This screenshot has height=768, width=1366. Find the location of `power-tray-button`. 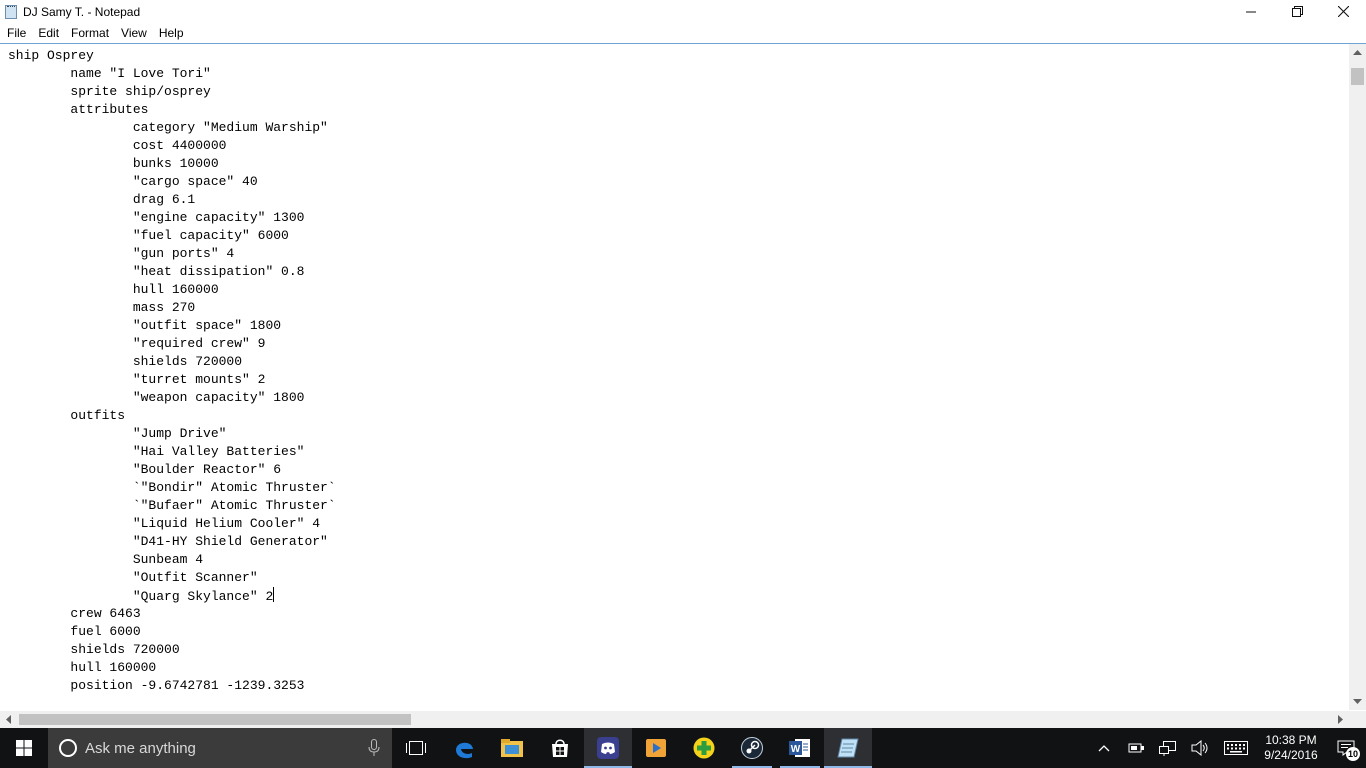

power-tray-button is located at coordinates (1136, 748).